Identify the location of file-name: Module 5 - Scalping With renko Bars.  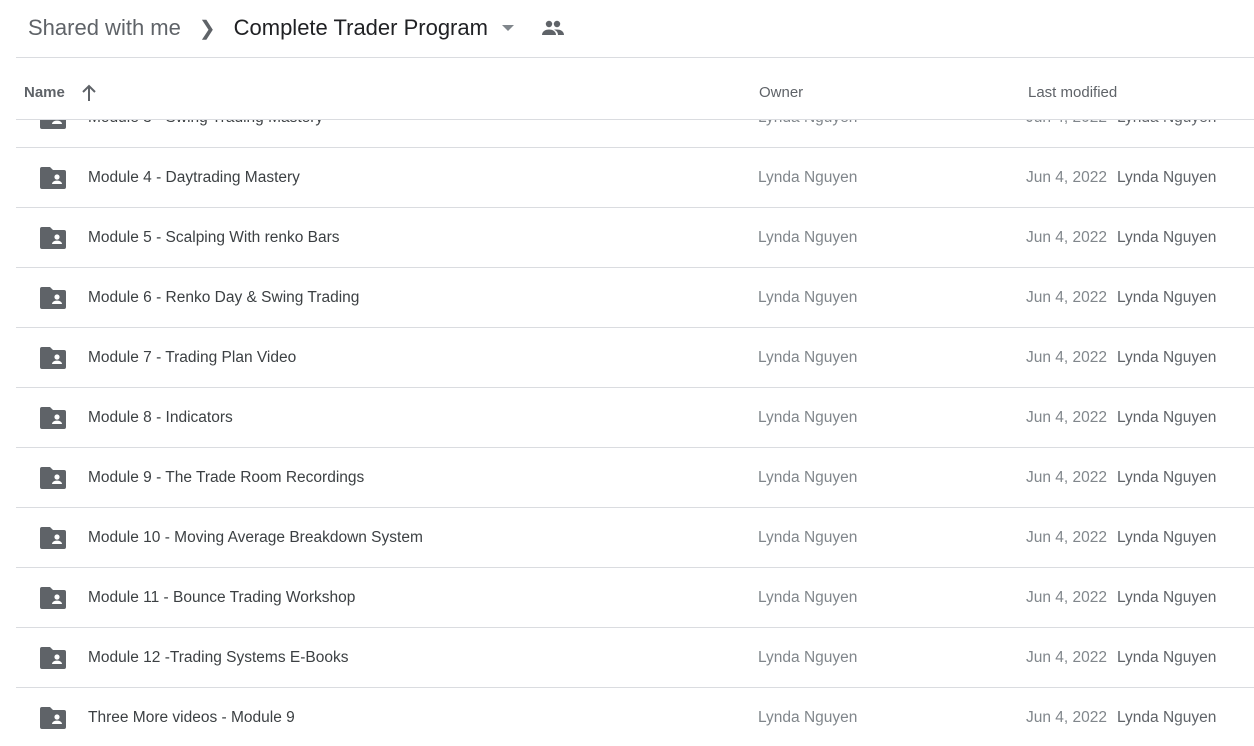
(214, 238).